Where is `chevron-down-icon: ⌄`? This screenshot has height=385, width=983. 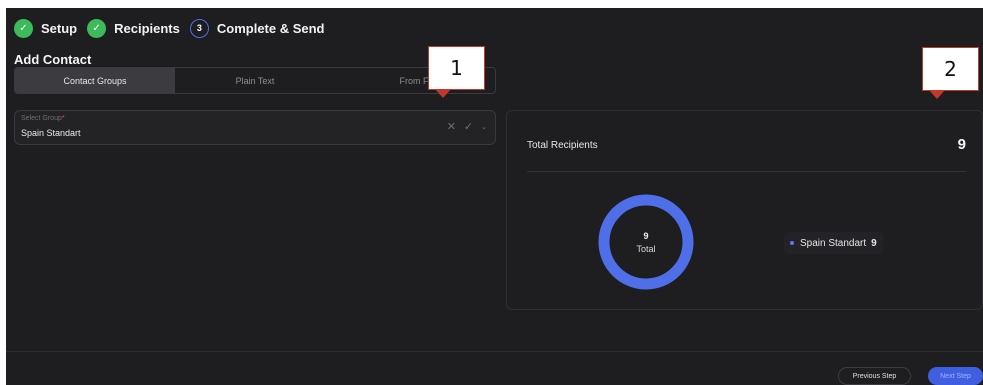 chevron-down-icon: ⌄ is located at coordinates (484, 127).